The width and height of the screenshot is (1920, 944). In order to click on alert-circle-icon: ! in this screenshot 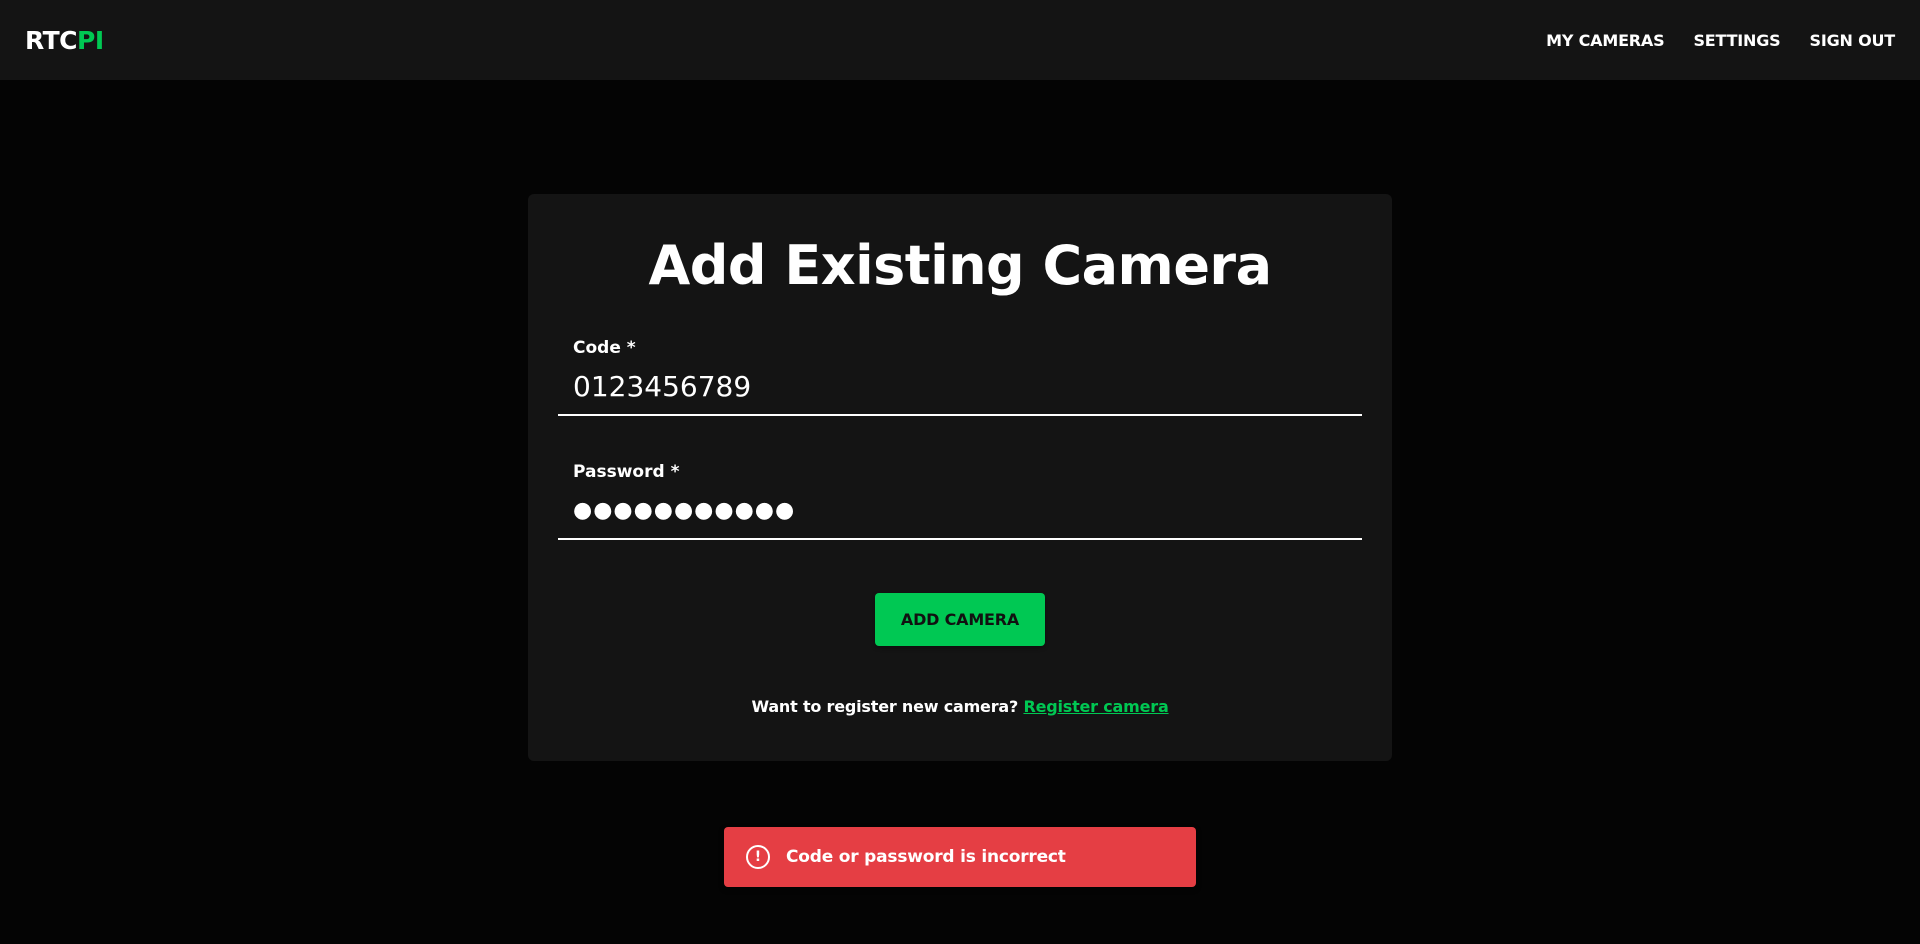, I will do `click(758, 857)`.